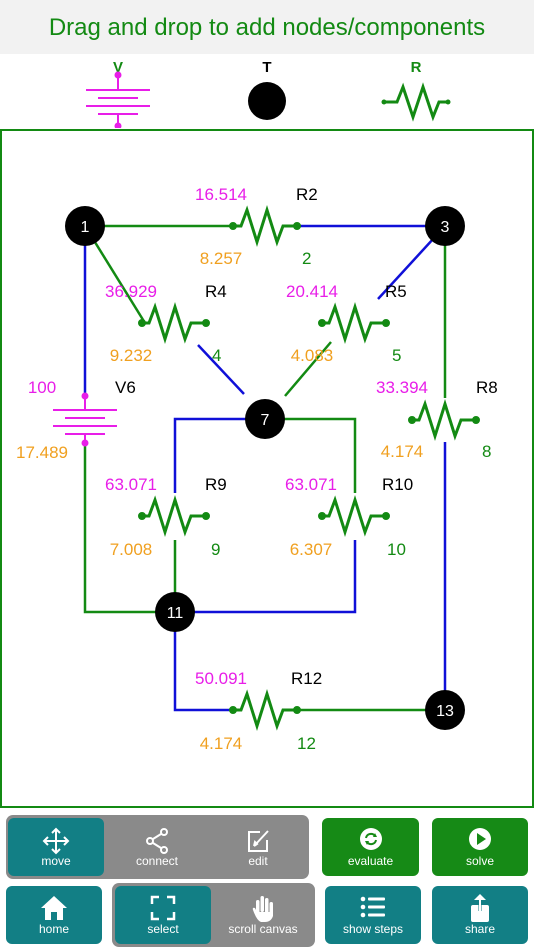 The width and height of the screenshot is (534, 950). I want to click on r12-index: 12, so click(306, 743).